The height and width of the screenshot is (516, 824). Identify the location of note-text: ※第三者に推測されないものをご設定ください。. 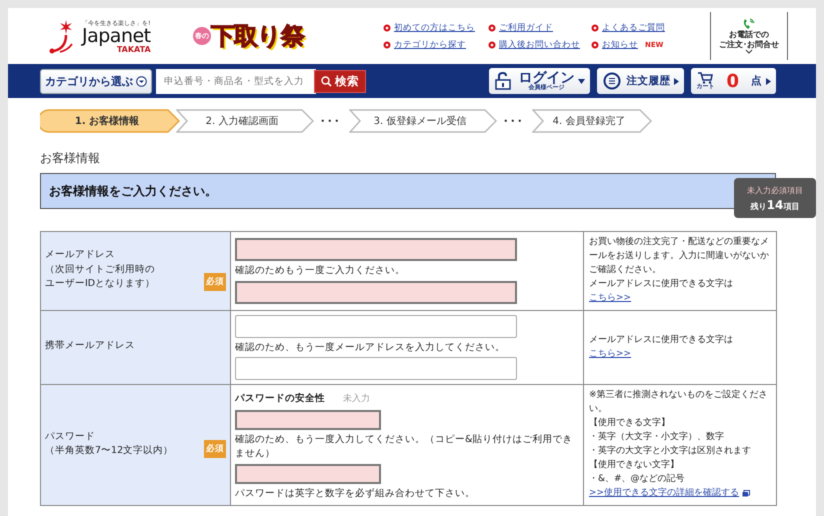
(679, 402).